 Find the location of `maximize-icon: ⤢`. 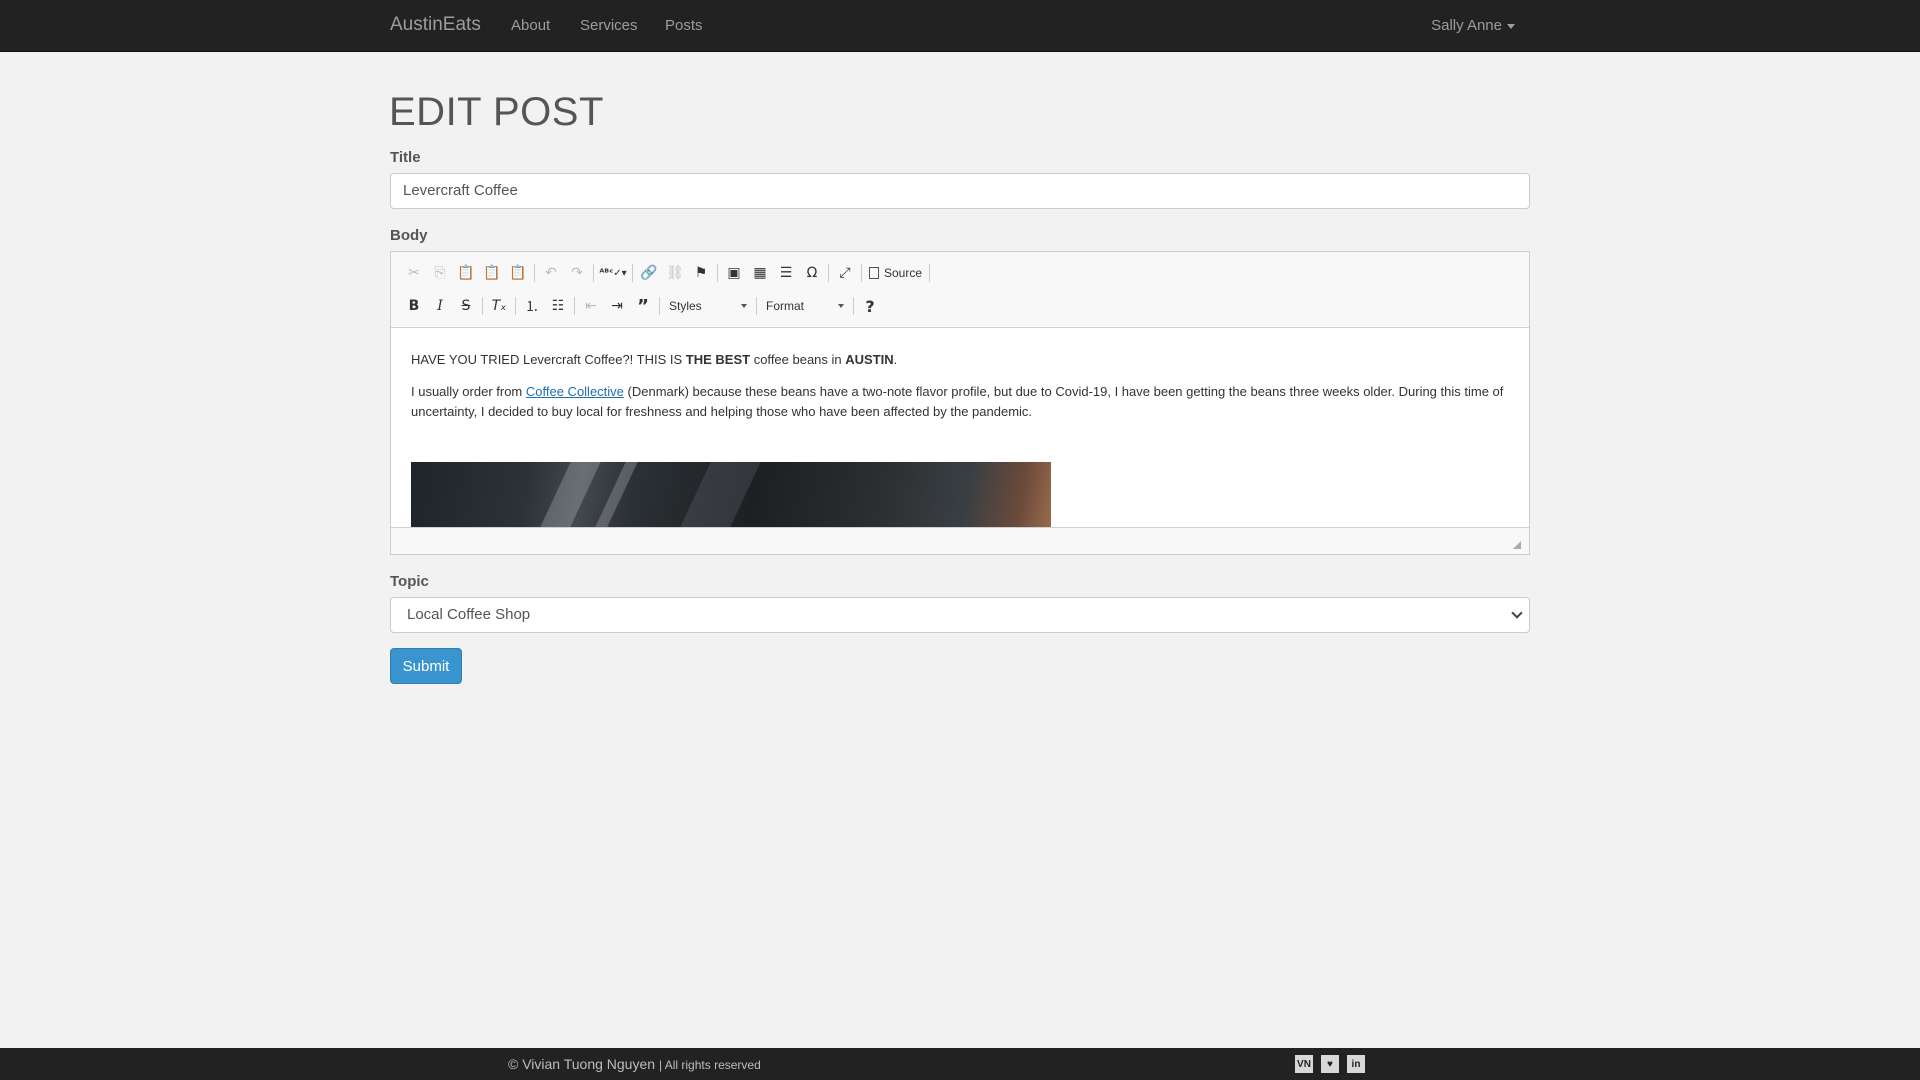

maximize-icon: ⤢ is located at coordinates (845, 273).